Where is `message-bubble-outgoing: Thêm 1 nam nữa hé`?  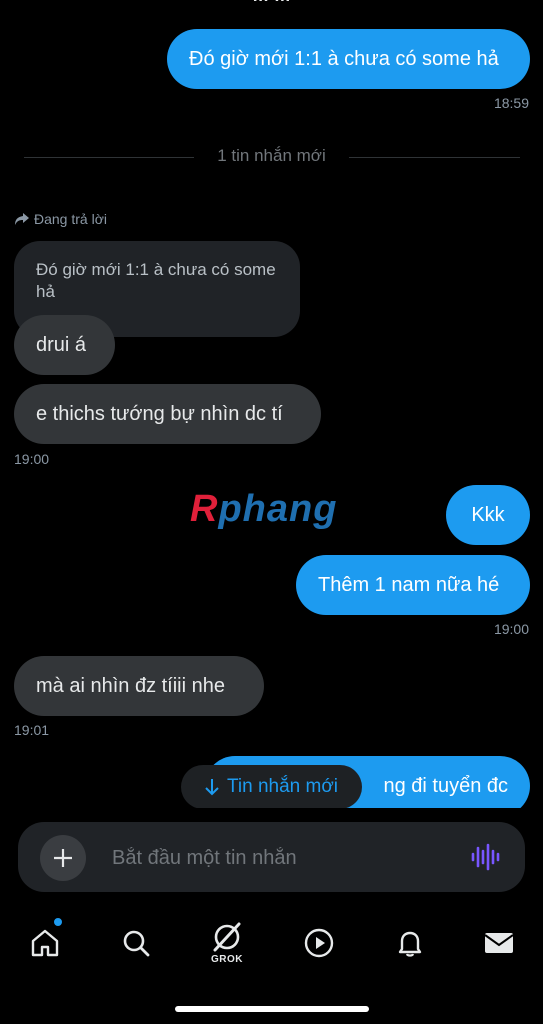
message-bubble-outgoing: Thêm 1 nam nữa hé is located at coordinates (413, 585).